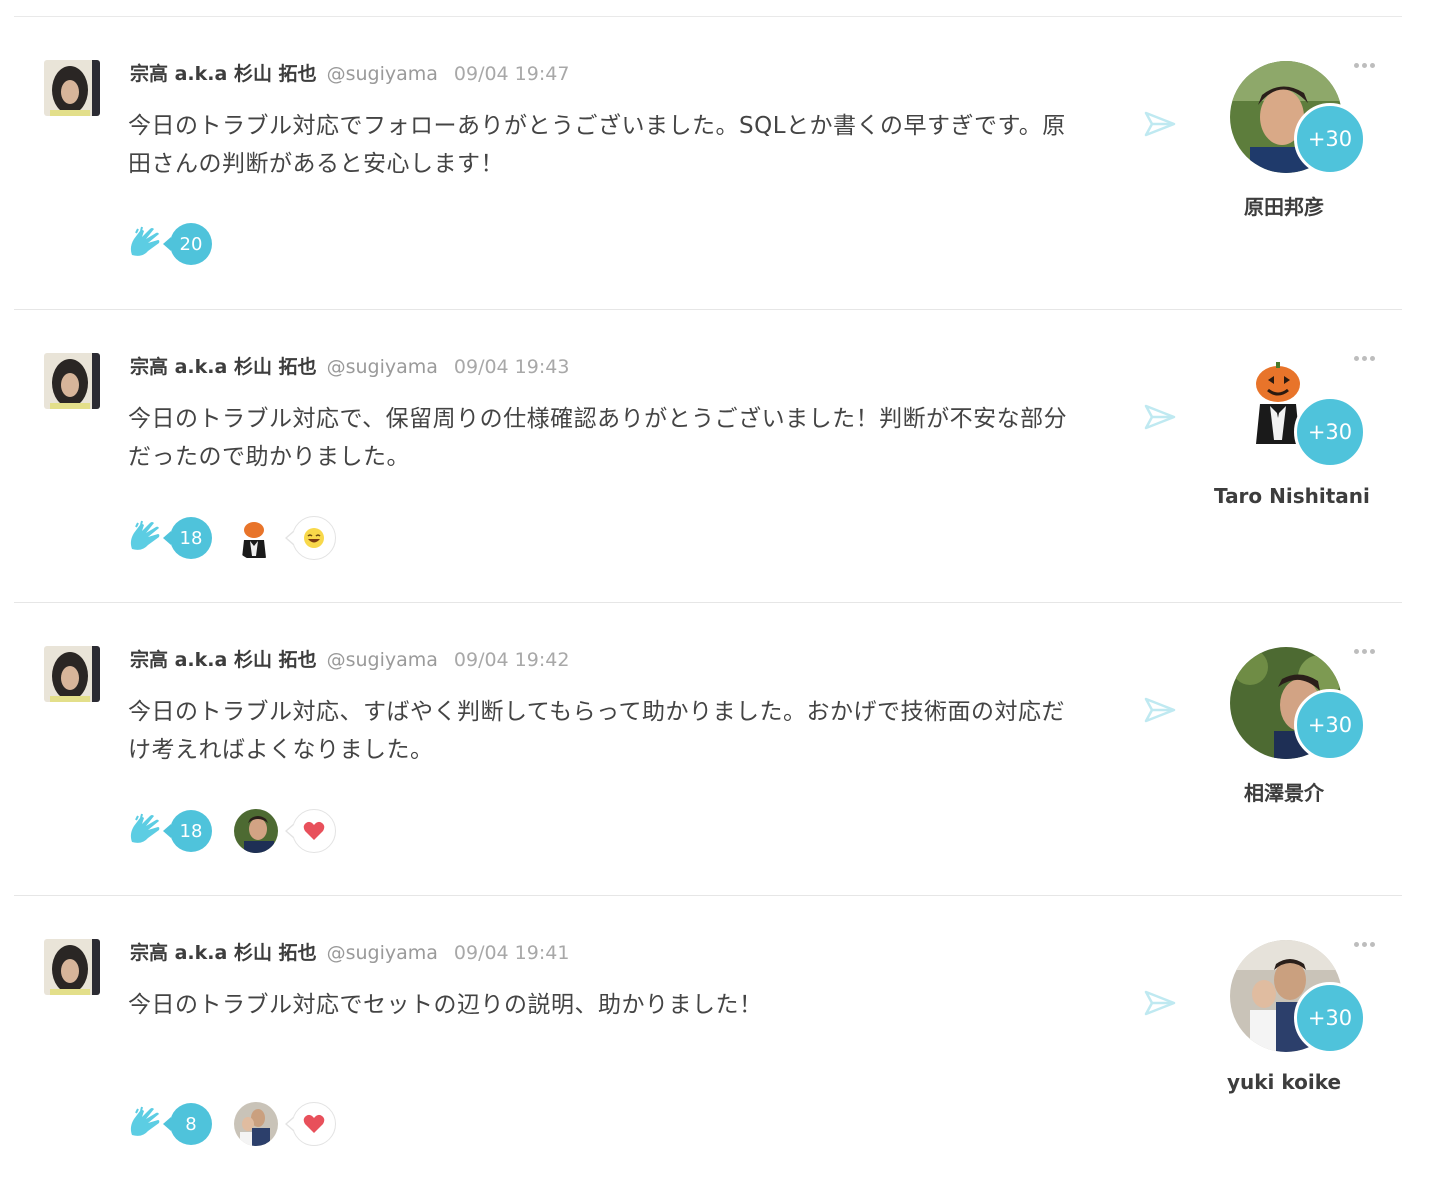 The height and width of the screenshot is (1188, 1440). I want to click on clap-count-badge: 20, so click(187, 244).